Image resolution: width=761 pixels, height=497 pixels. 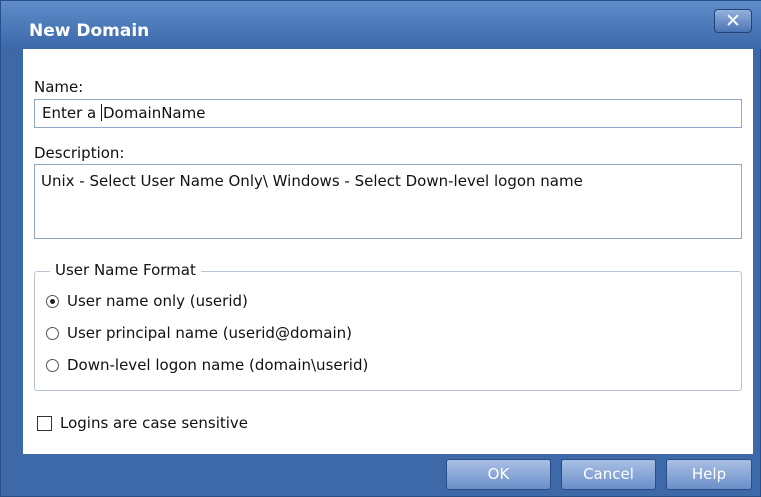 I want to click on close-icon: ✕, so click(x=733, y=21).